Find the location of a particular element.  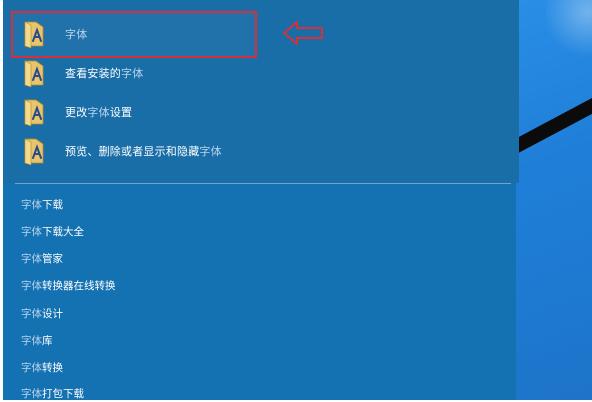

desktop-background is located at coordinates (554, 200).